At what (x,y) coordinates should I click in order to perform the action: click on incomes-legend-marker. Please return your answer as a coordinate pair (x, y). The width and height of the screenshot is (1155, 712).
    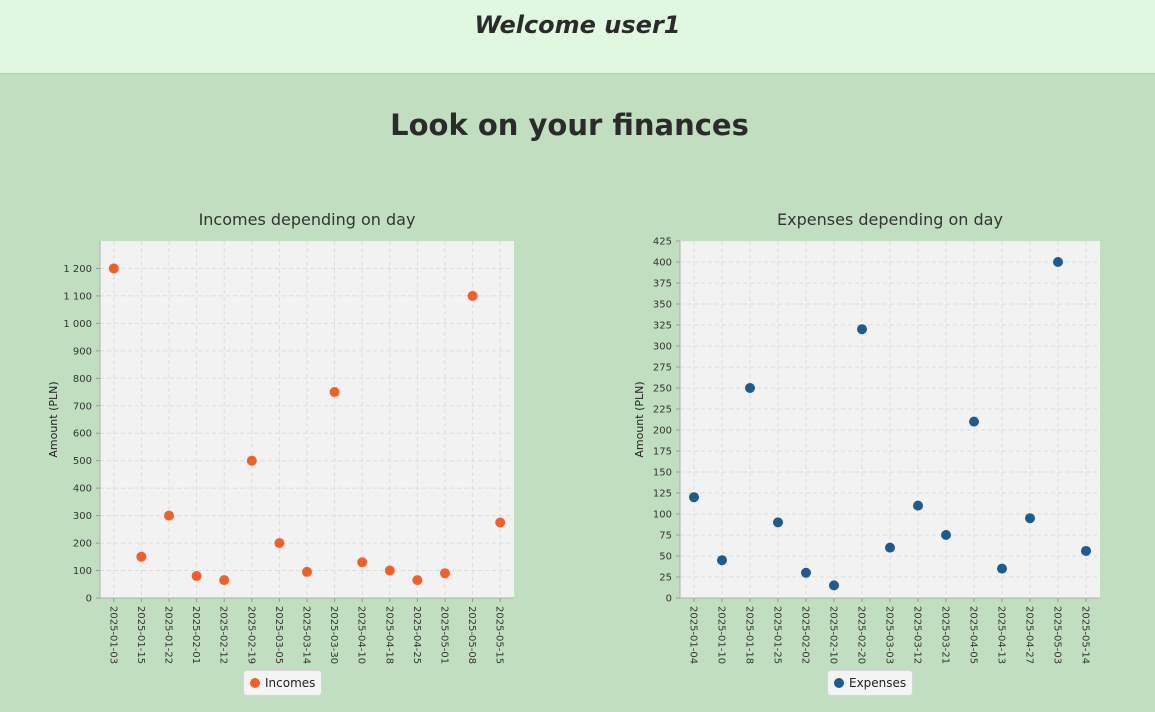
    Looking at the image, I should click on (255, 683).